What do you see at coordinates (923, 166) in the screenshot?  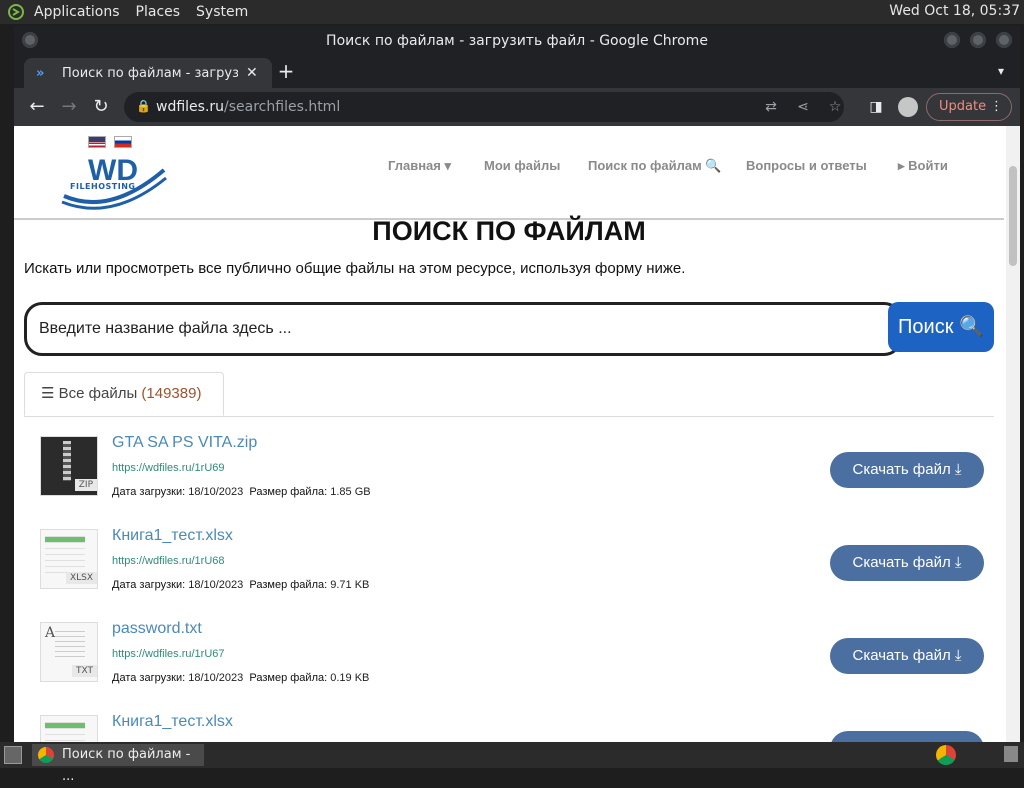 I see `nav-login: ▸ Войти` at bounding box center [923, 166].